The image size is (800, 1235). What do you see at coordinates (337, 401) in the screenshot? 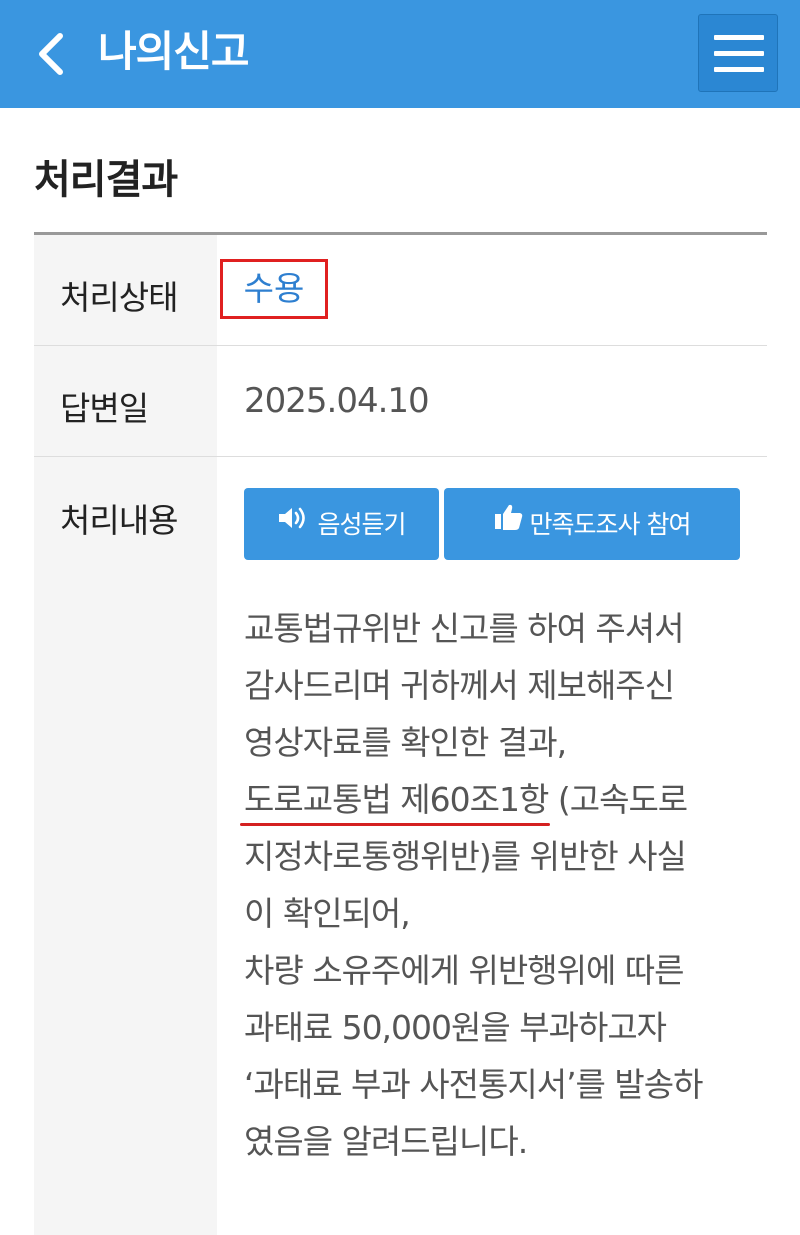
I see `answer-date-value: 2025.04.10` at bounding box center [337, 401].